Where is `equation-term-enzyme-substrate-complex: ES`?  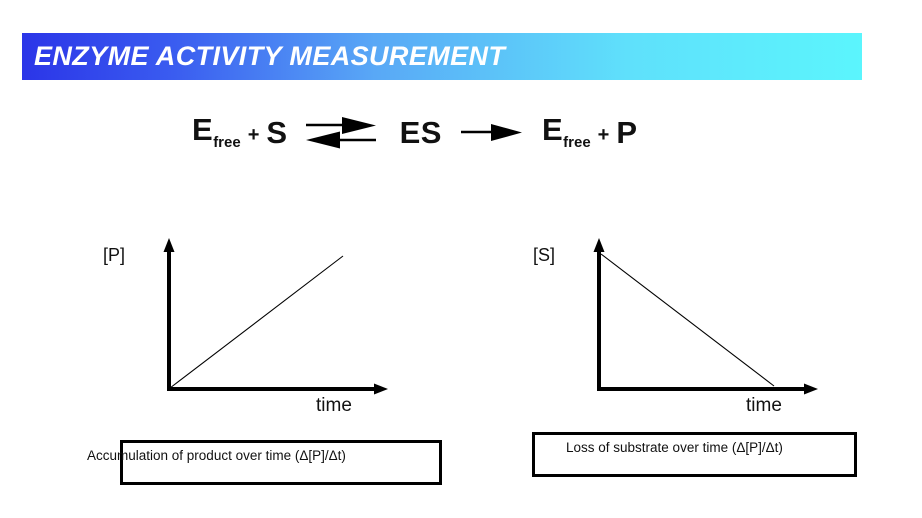
equation-term-enzyme-substrate-complex: ES is located at coordinates (420, 132).